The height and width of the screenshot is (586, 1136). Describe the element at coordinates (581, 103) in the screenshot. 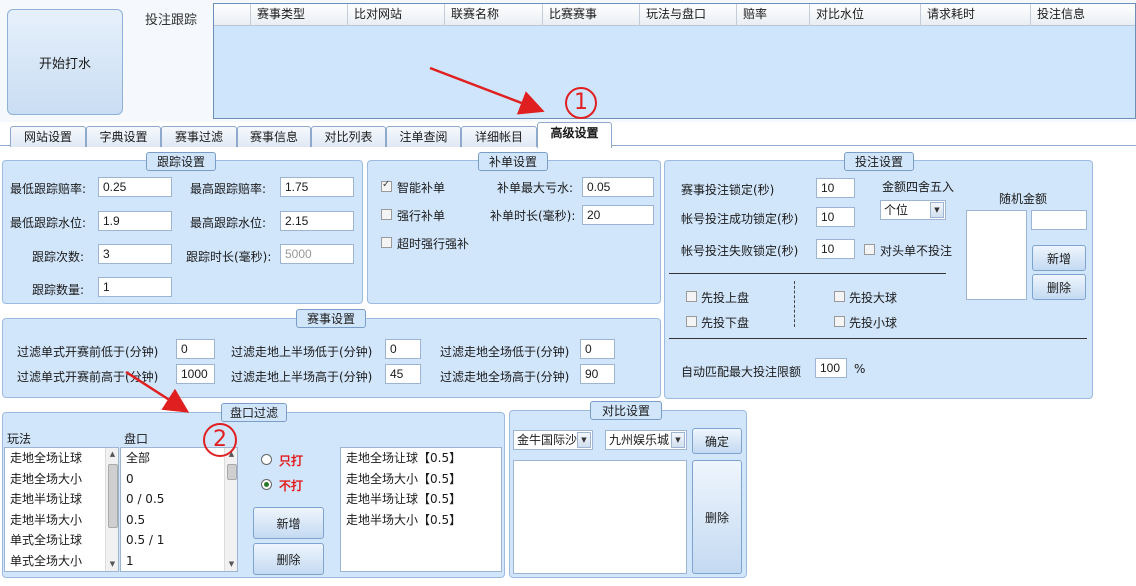

I see `annotation-marker-1: 1` at that location.